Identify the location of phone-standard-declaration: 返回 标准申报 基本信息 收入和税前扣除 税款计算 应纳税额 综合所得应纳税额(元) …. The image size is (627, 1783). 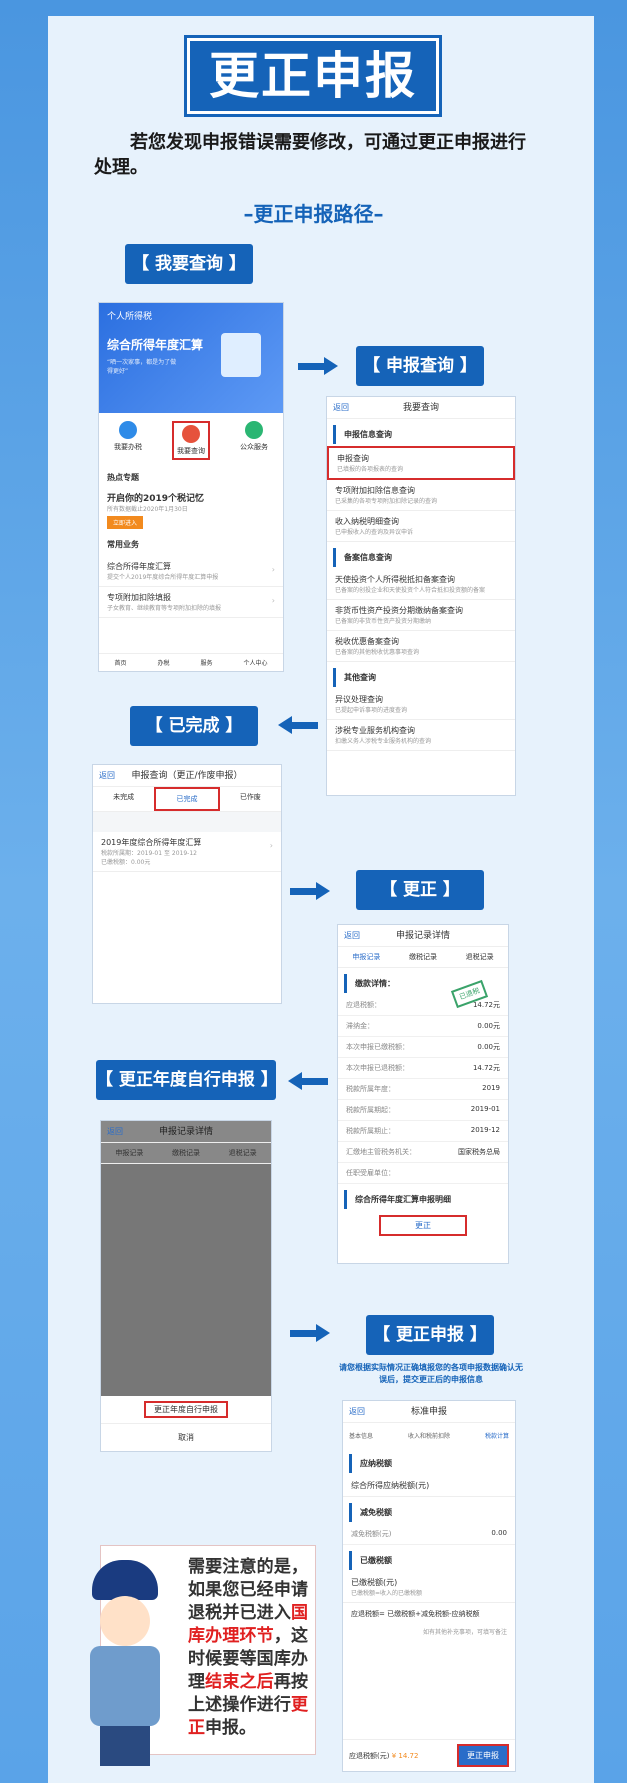
(429, 1586).